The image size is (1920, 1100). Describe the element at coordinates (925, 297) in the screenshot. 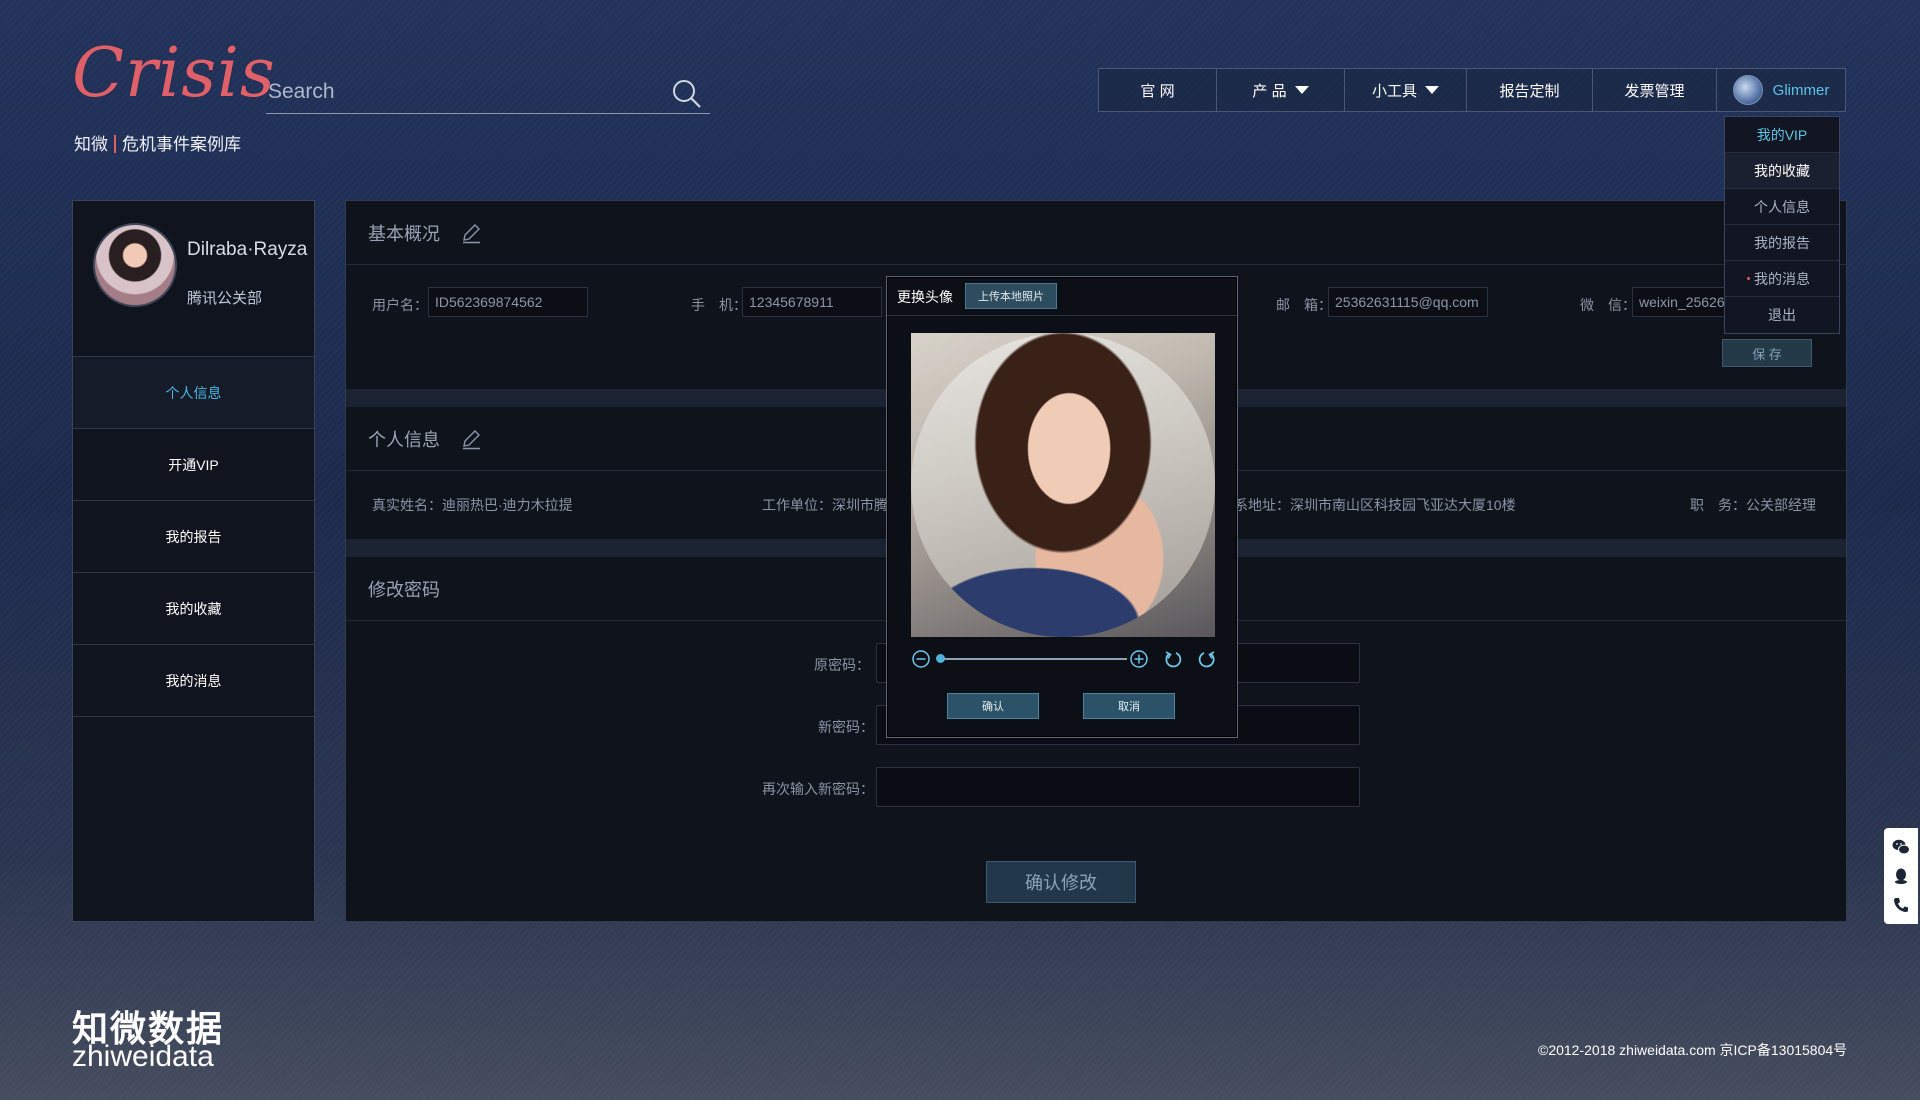

I see `dialog-title: 更换头像` at that location.